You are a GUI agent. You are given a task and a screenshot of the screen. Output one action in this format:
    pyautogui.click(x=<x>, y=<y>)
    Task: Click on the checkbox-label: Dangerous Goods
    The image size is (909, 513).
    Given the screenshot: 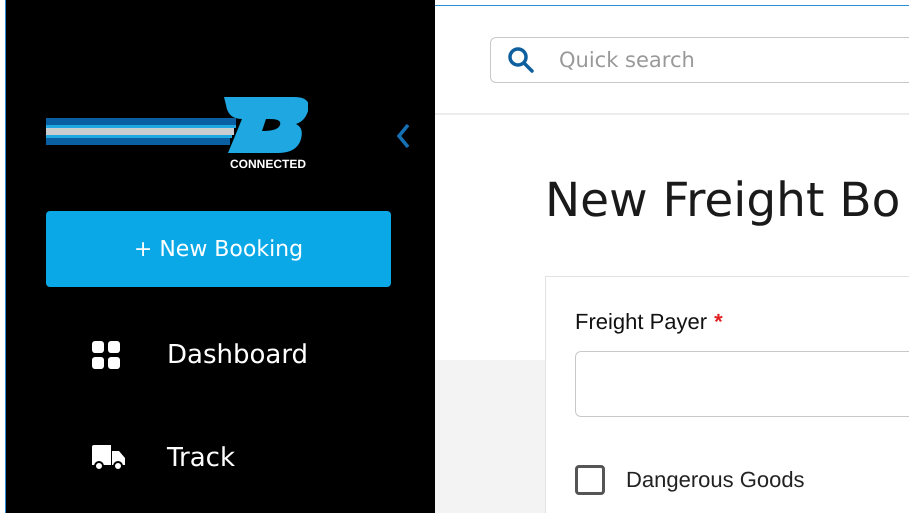 What is the action you would take?
    pyautogui.click(x=715, y=480)
    